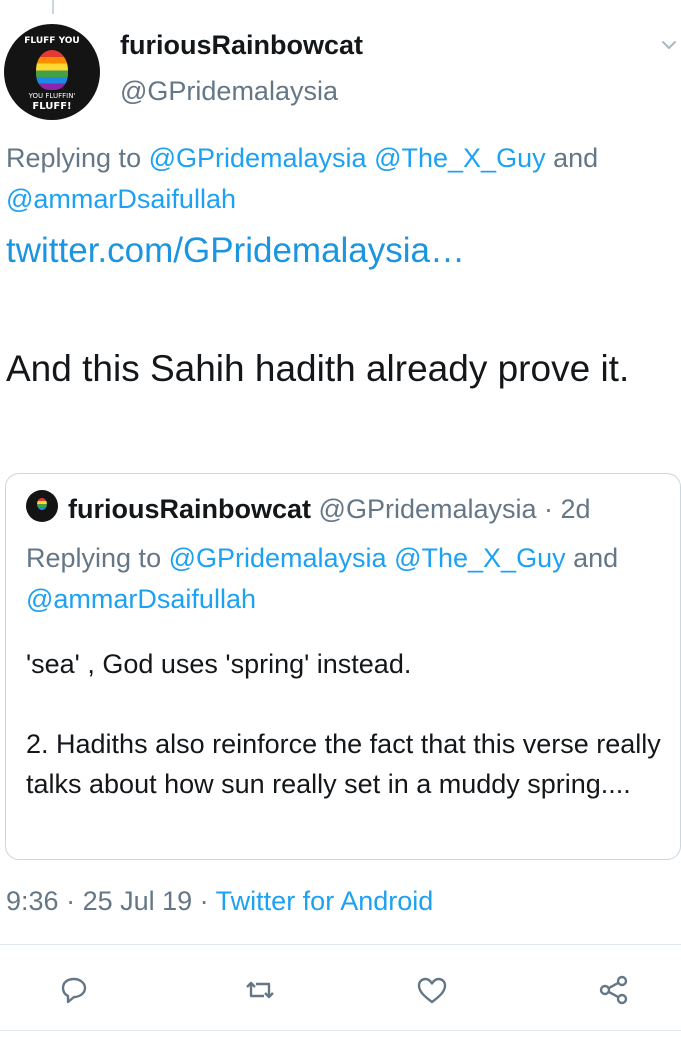  I want to click on tweet-time: 9:36, so click(32, 901).